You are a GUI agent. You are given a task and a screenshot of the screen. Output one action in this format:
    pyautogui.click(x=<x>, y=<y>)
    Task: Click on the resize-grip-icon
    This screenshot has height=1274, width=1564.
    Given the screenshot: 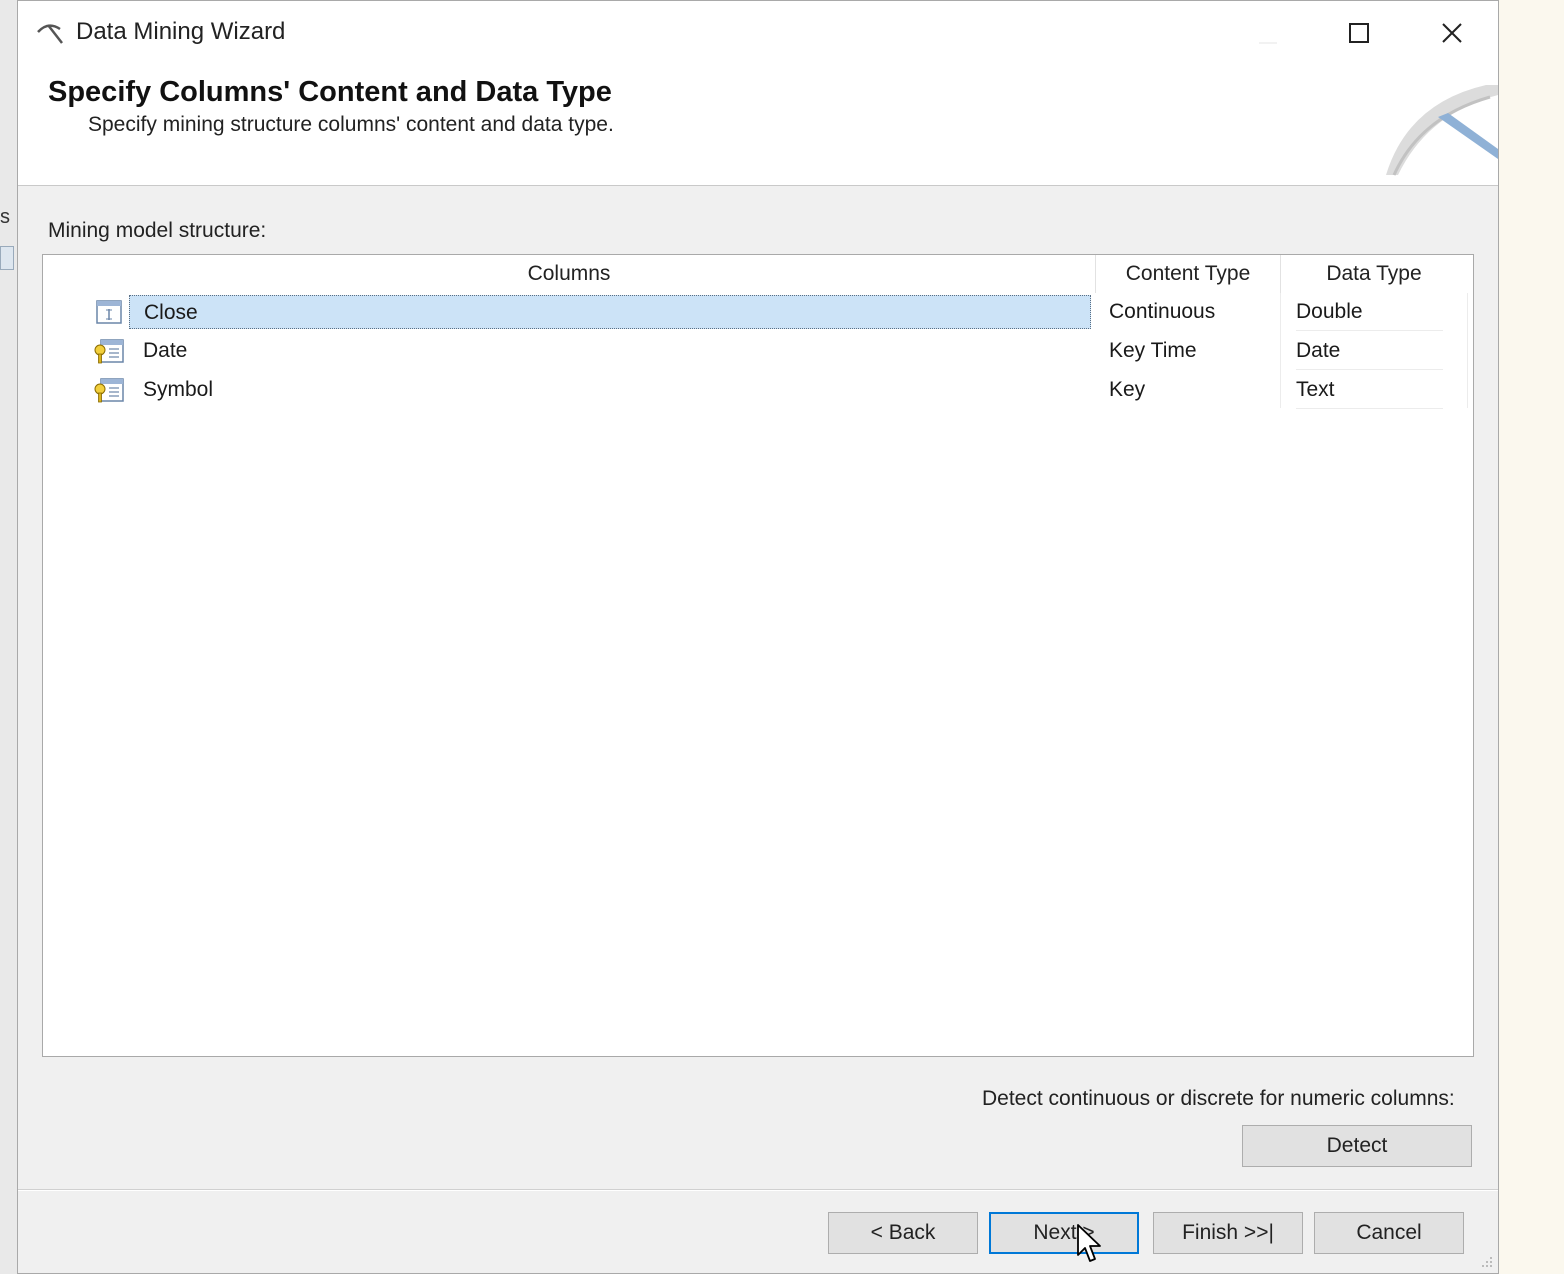 What is the action you would take?
    pyautogui.click(x=1487, y=1262)
    